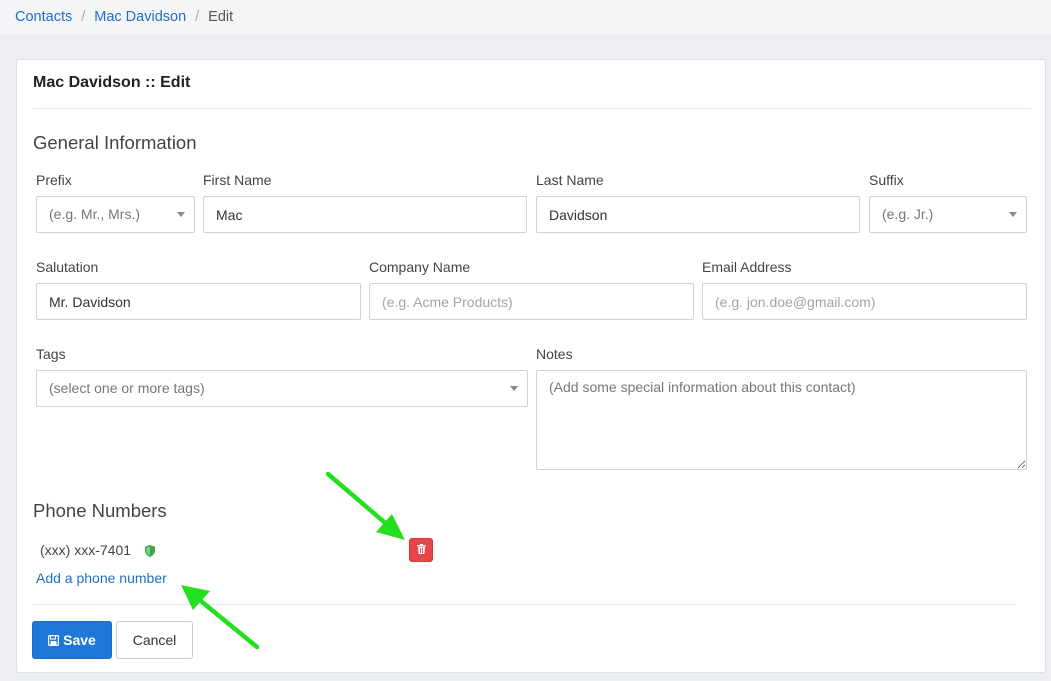  What do you see at coordinates (67, 267) in the screenshot?
I see `salutation-label: Salutation` at bounding box center [67, 267].